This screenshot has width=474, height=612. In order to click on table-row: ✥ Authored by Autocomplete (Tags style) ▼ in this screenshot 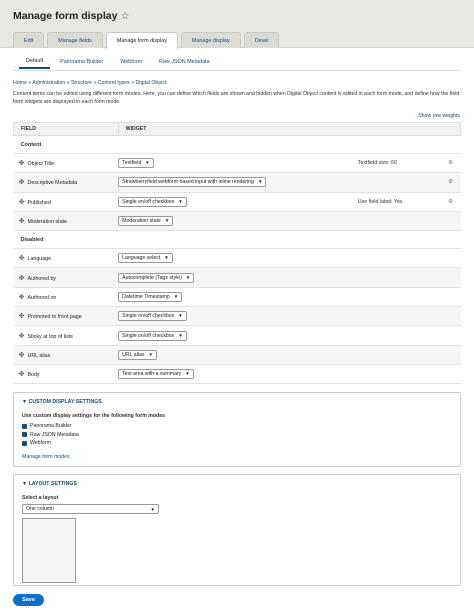, I will do `click(237, 277)`.